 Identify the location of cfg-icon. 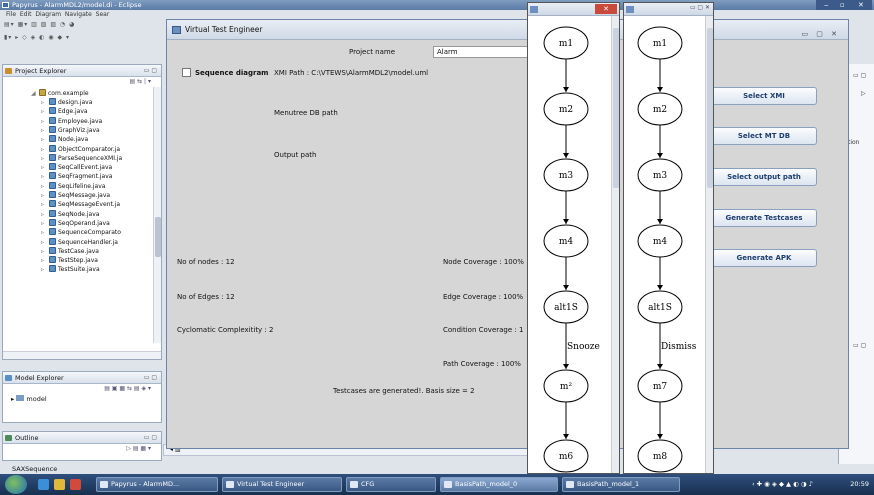
(534, 9).